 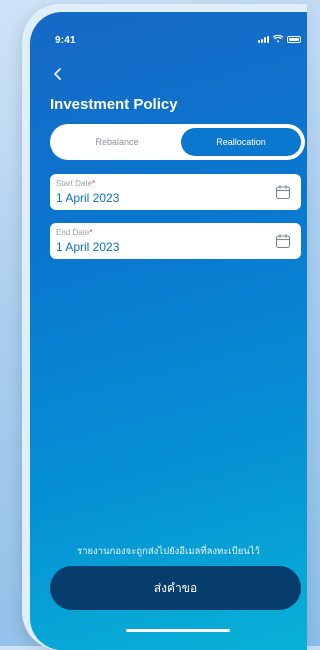 I want to click on signal-icon, so click(x=263, y=39).